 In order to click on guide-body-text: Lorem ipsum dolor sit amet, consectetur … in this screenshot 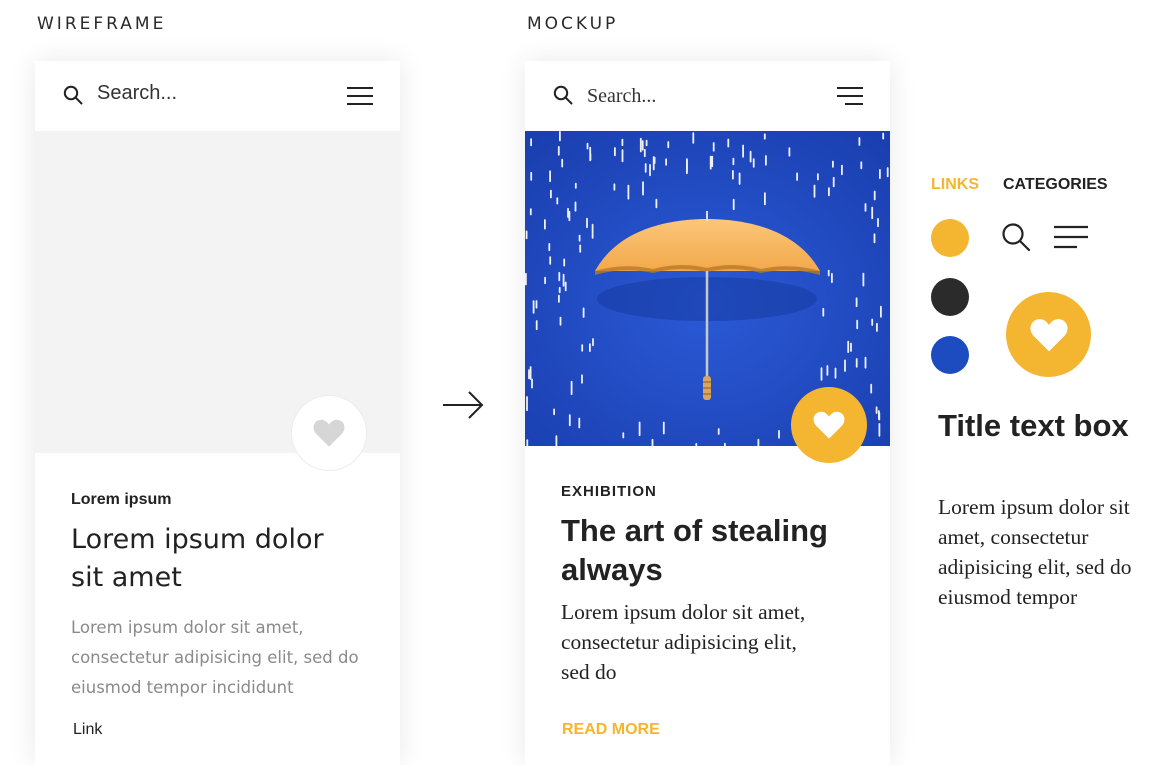, I will do `click(1035, 552)`.